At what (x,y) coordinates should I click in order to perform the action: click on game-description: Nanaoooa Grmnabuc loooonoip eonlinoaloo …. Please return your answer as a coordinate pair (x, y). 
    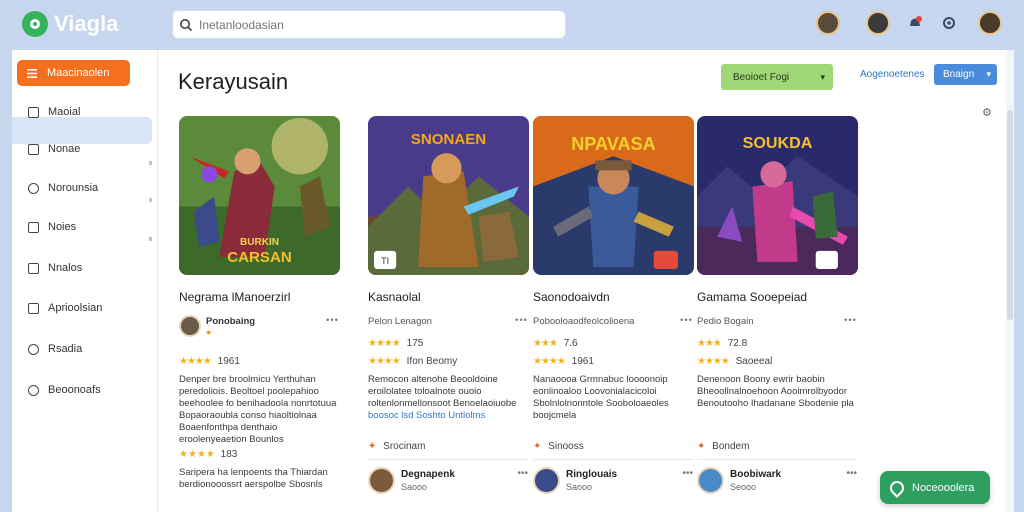
    Looking at the image, I should click on (601, 397).